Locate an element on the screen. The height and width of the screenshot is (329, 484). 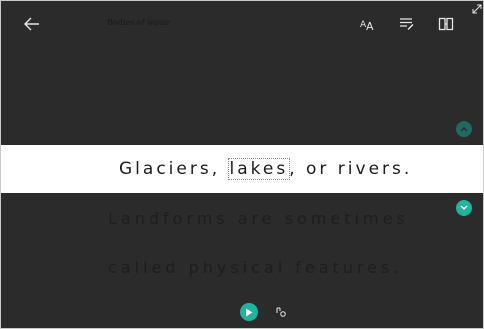
play-icon is located at coordinates (249, 312).